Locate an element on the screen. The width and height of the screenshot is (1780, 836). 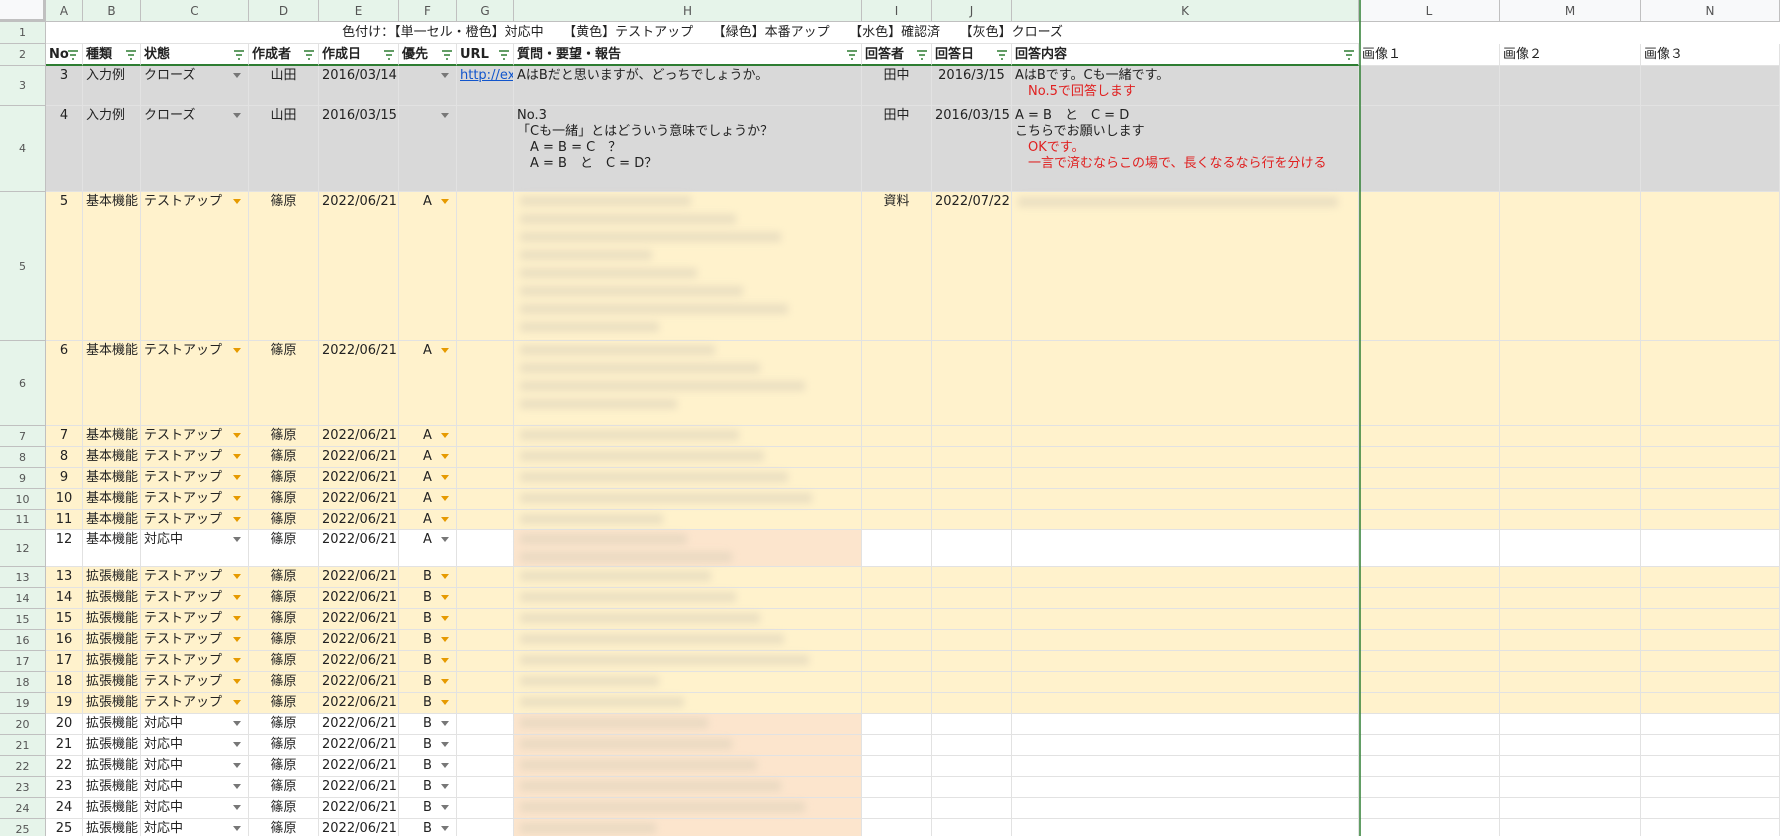
row-header-6: 6 is located at coordinates (23, 383).